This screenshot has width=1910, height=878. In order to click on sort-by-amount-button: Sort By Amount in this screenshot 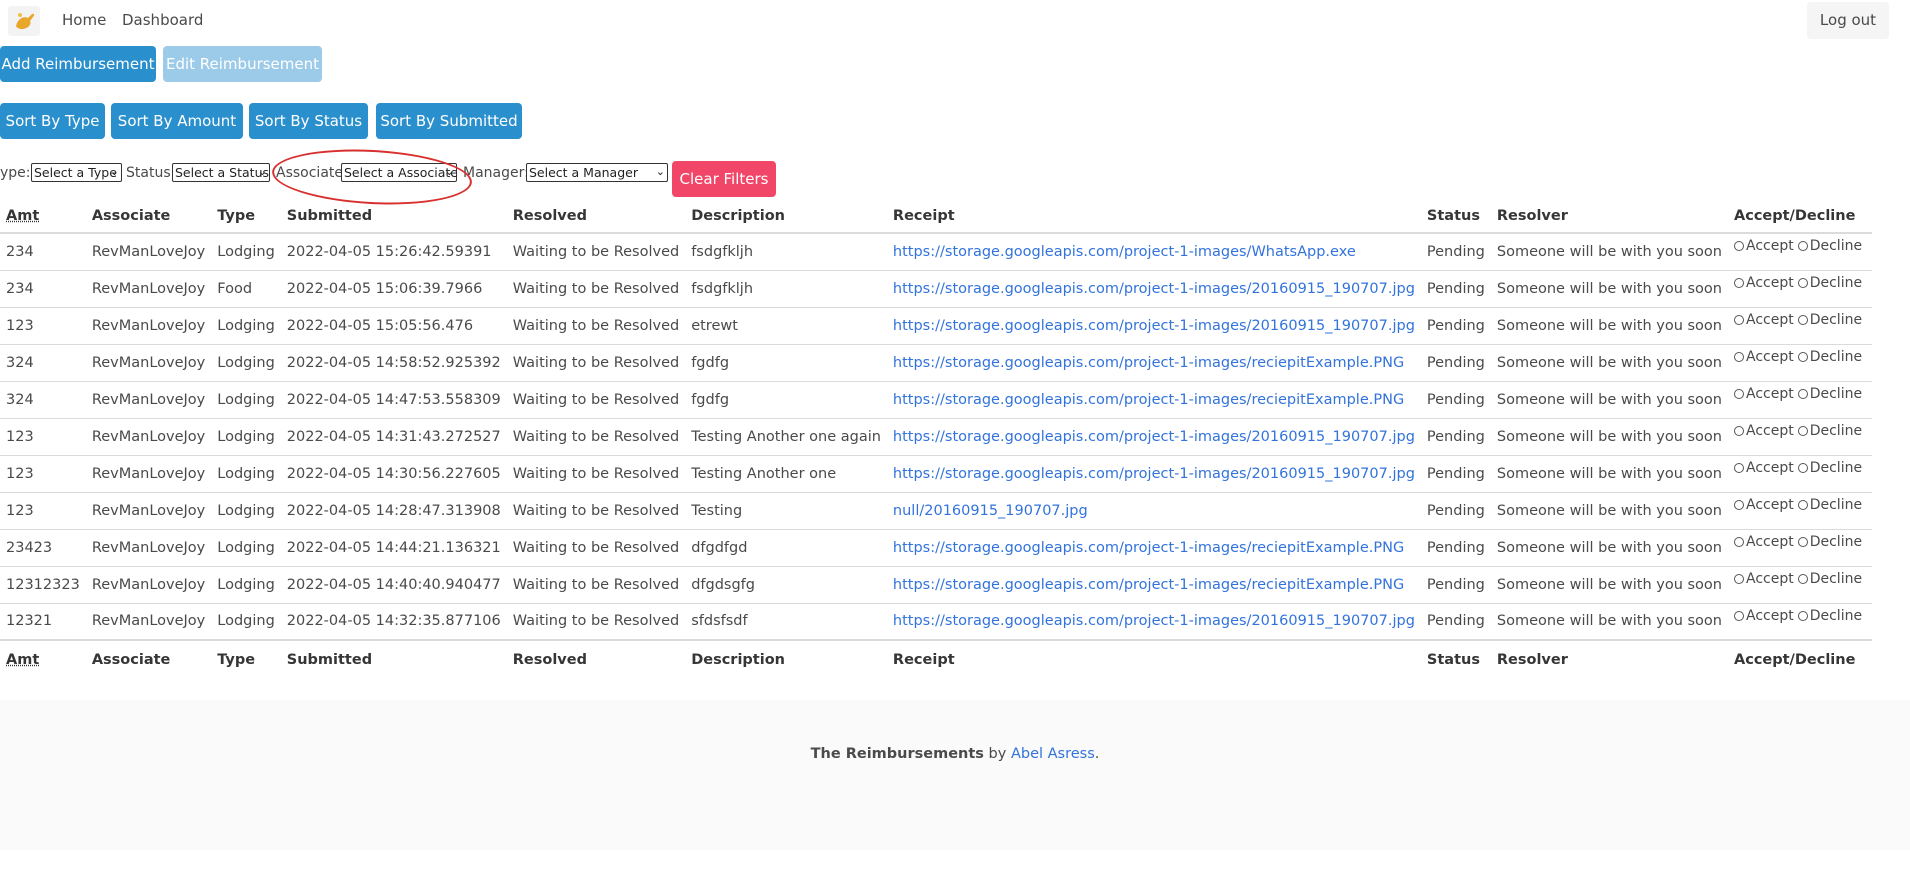, I will do `click(177, 121)`.